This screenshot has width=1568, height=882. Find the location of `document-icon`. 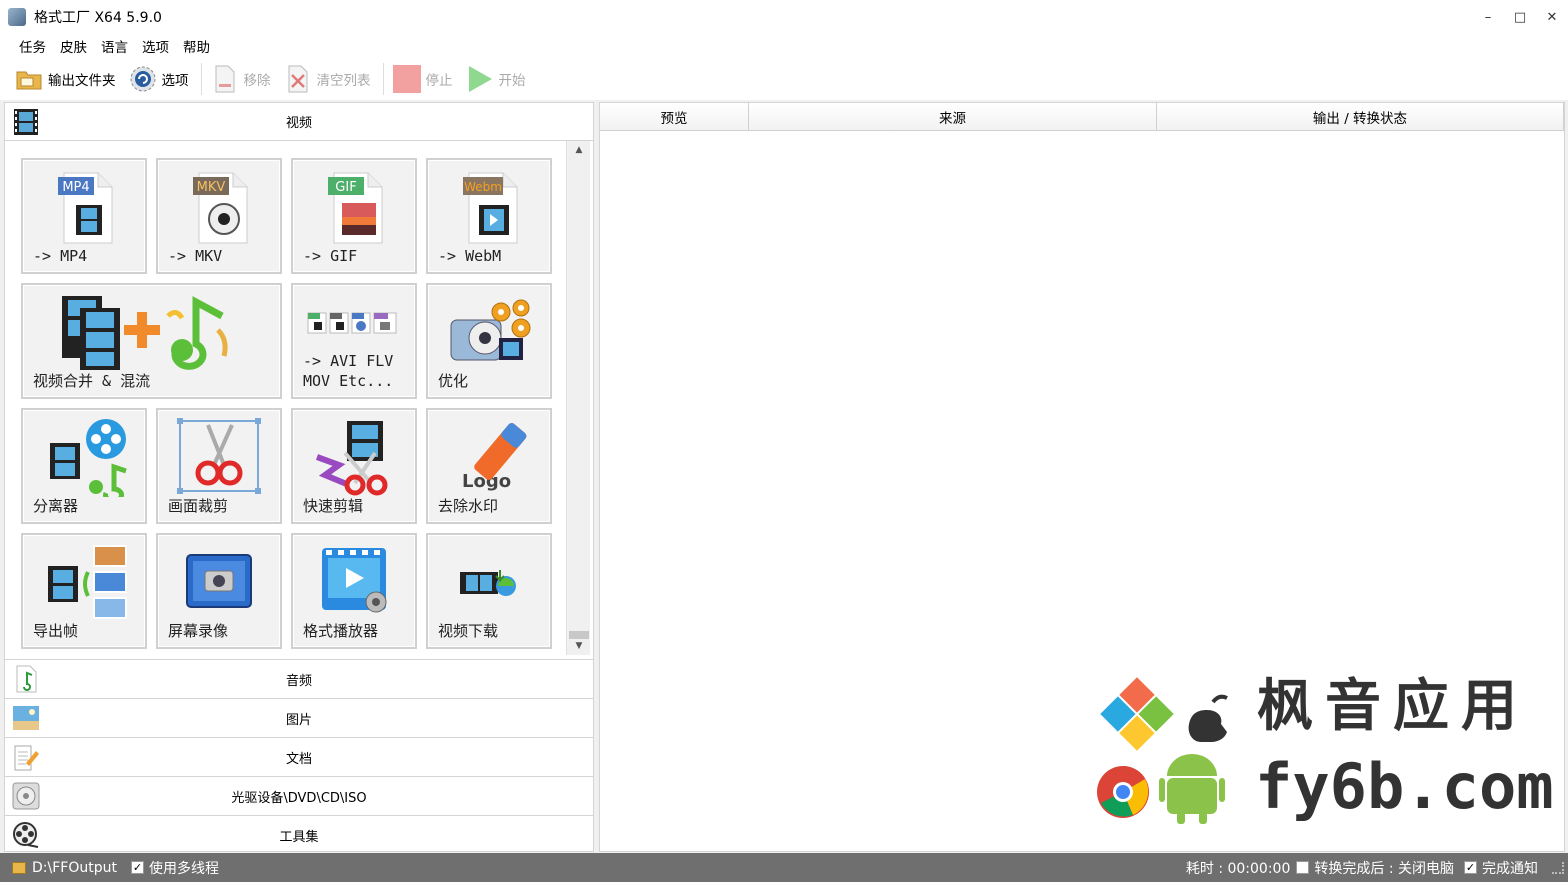

document-icon is located at coordinates (26, 757).